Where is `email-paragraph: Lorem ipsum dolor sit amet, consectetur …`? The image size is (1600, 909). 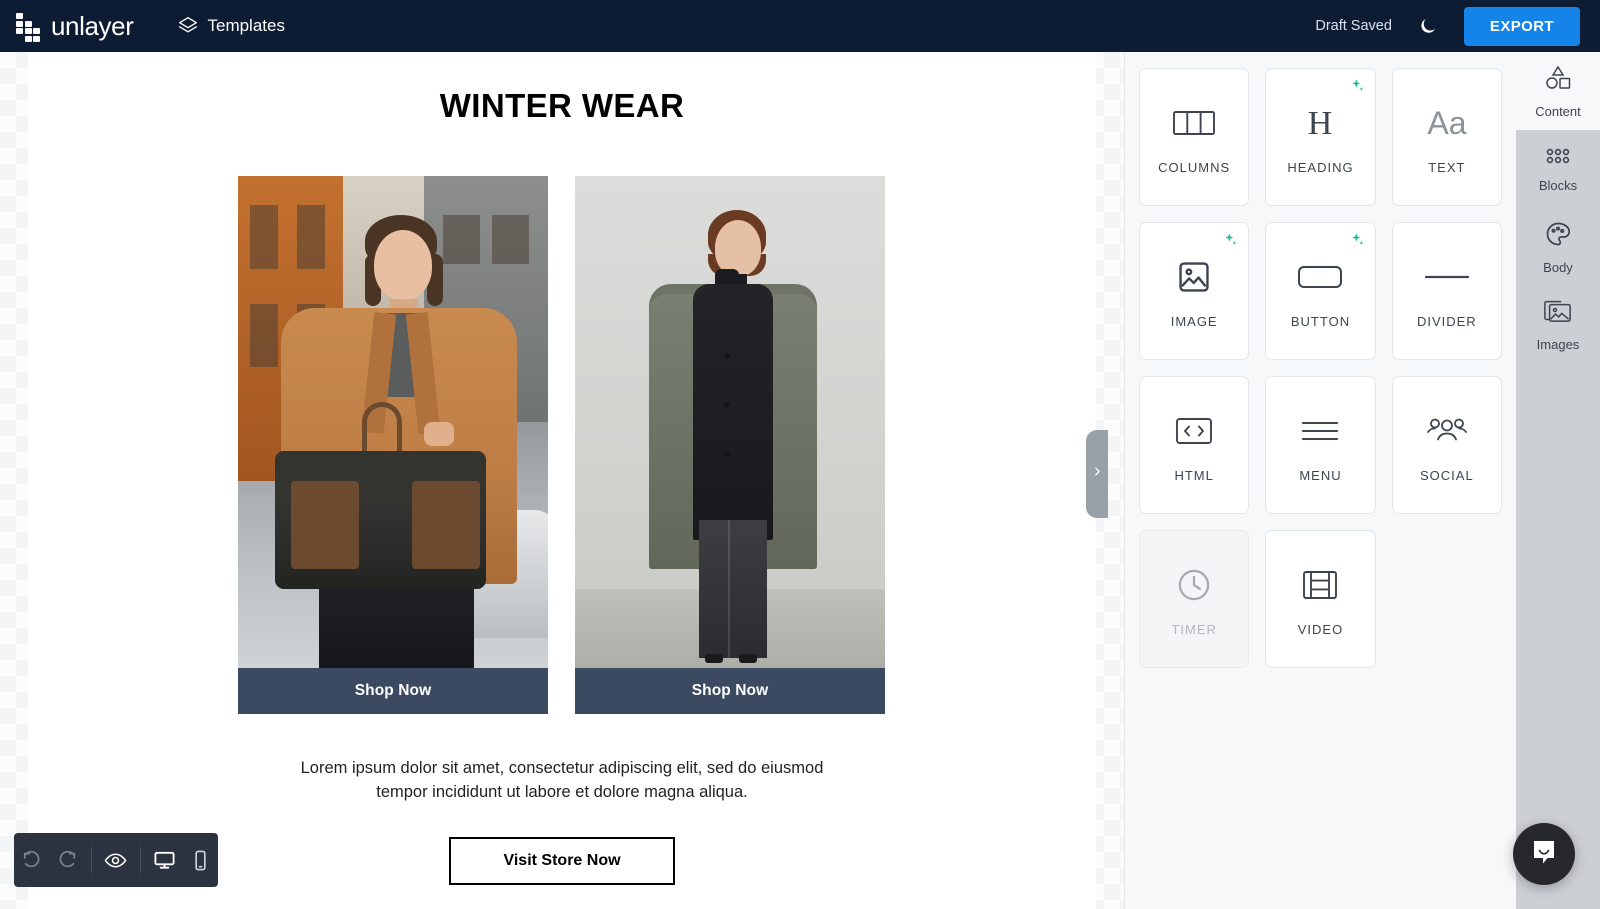 email-paragraph: Lorem ipsum dolor sit amet, consectetur … is located at coordinates (562, 781).